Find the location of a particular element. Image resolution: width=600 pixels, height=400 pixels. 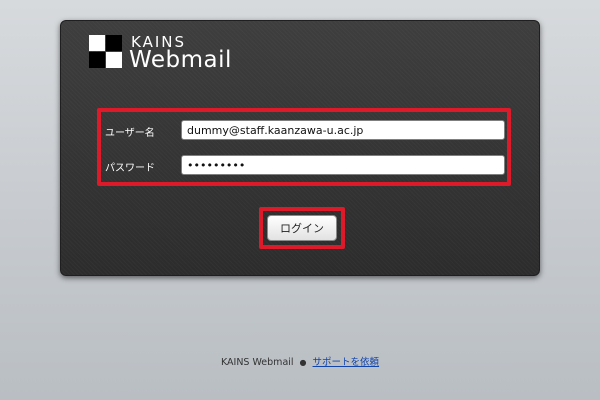

logo-title-webmail: Webmail is located at coordinates (180, 60).